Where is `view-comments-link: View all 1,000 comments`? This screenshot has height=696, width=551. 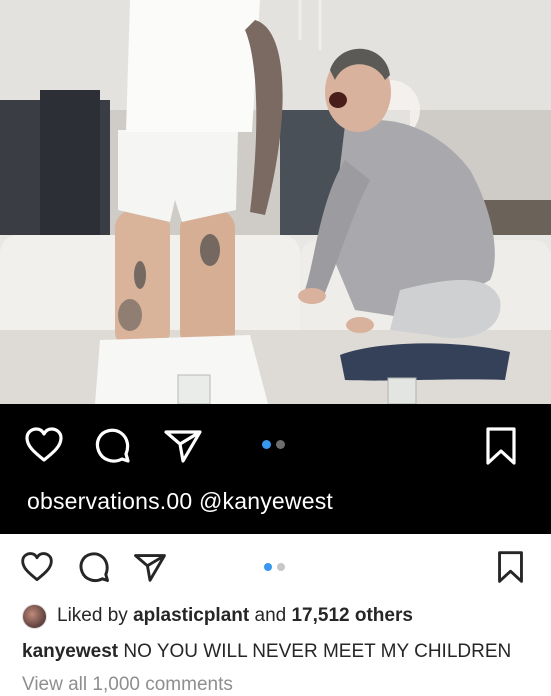 view-comments-link: View all 1,000 comments is located at coordinates (127, 685).